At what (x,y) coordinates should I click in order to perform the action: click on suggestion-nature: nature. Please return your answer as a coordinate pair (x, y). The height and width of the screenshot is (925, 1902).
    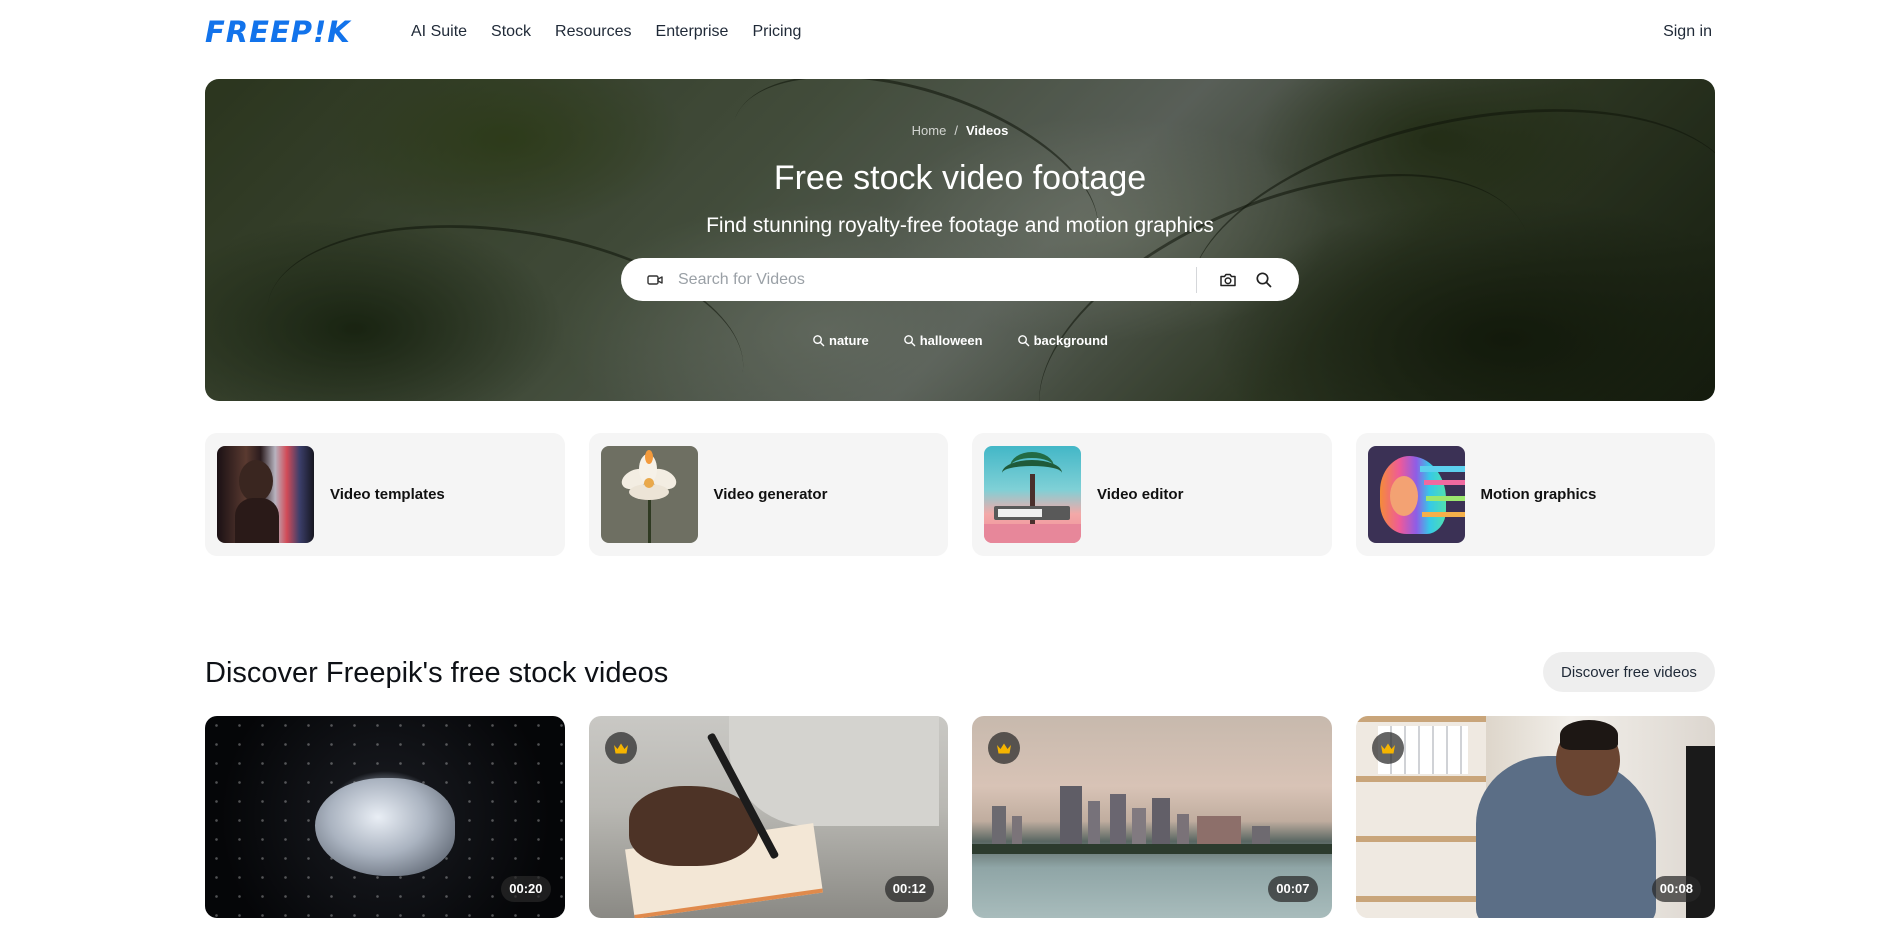
    Looking at the image, I should click on (840, 340).